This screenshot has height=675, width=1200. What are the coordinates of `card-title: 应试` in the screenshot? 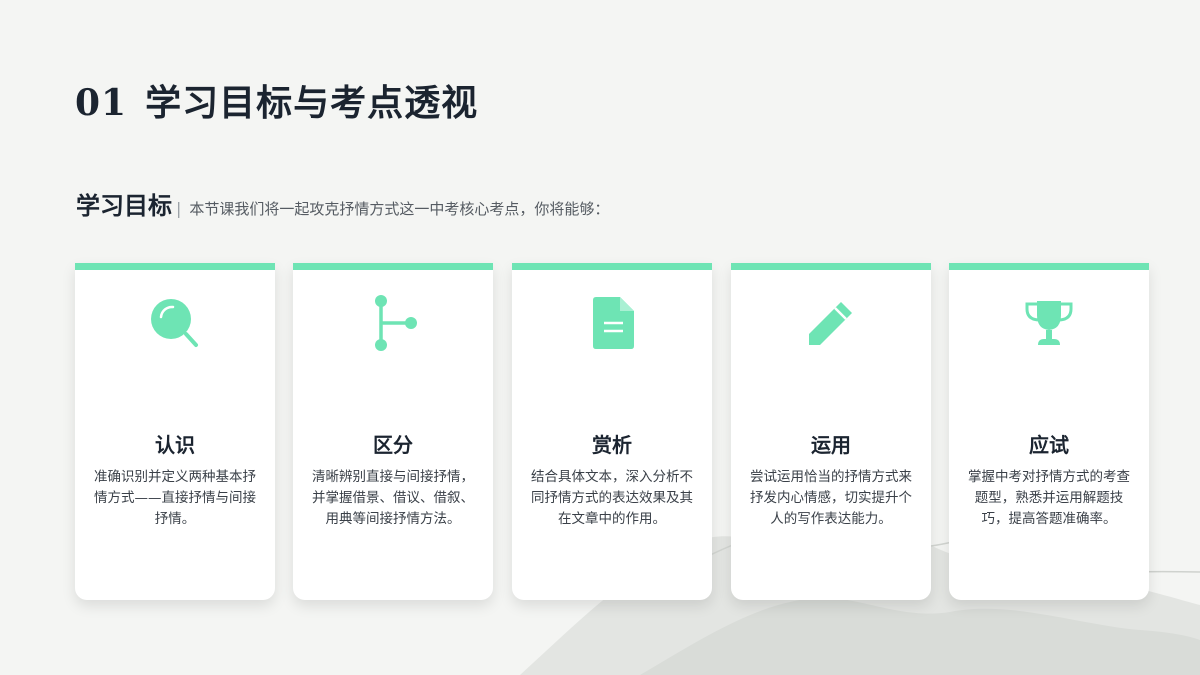 It's located at (1049, 445).